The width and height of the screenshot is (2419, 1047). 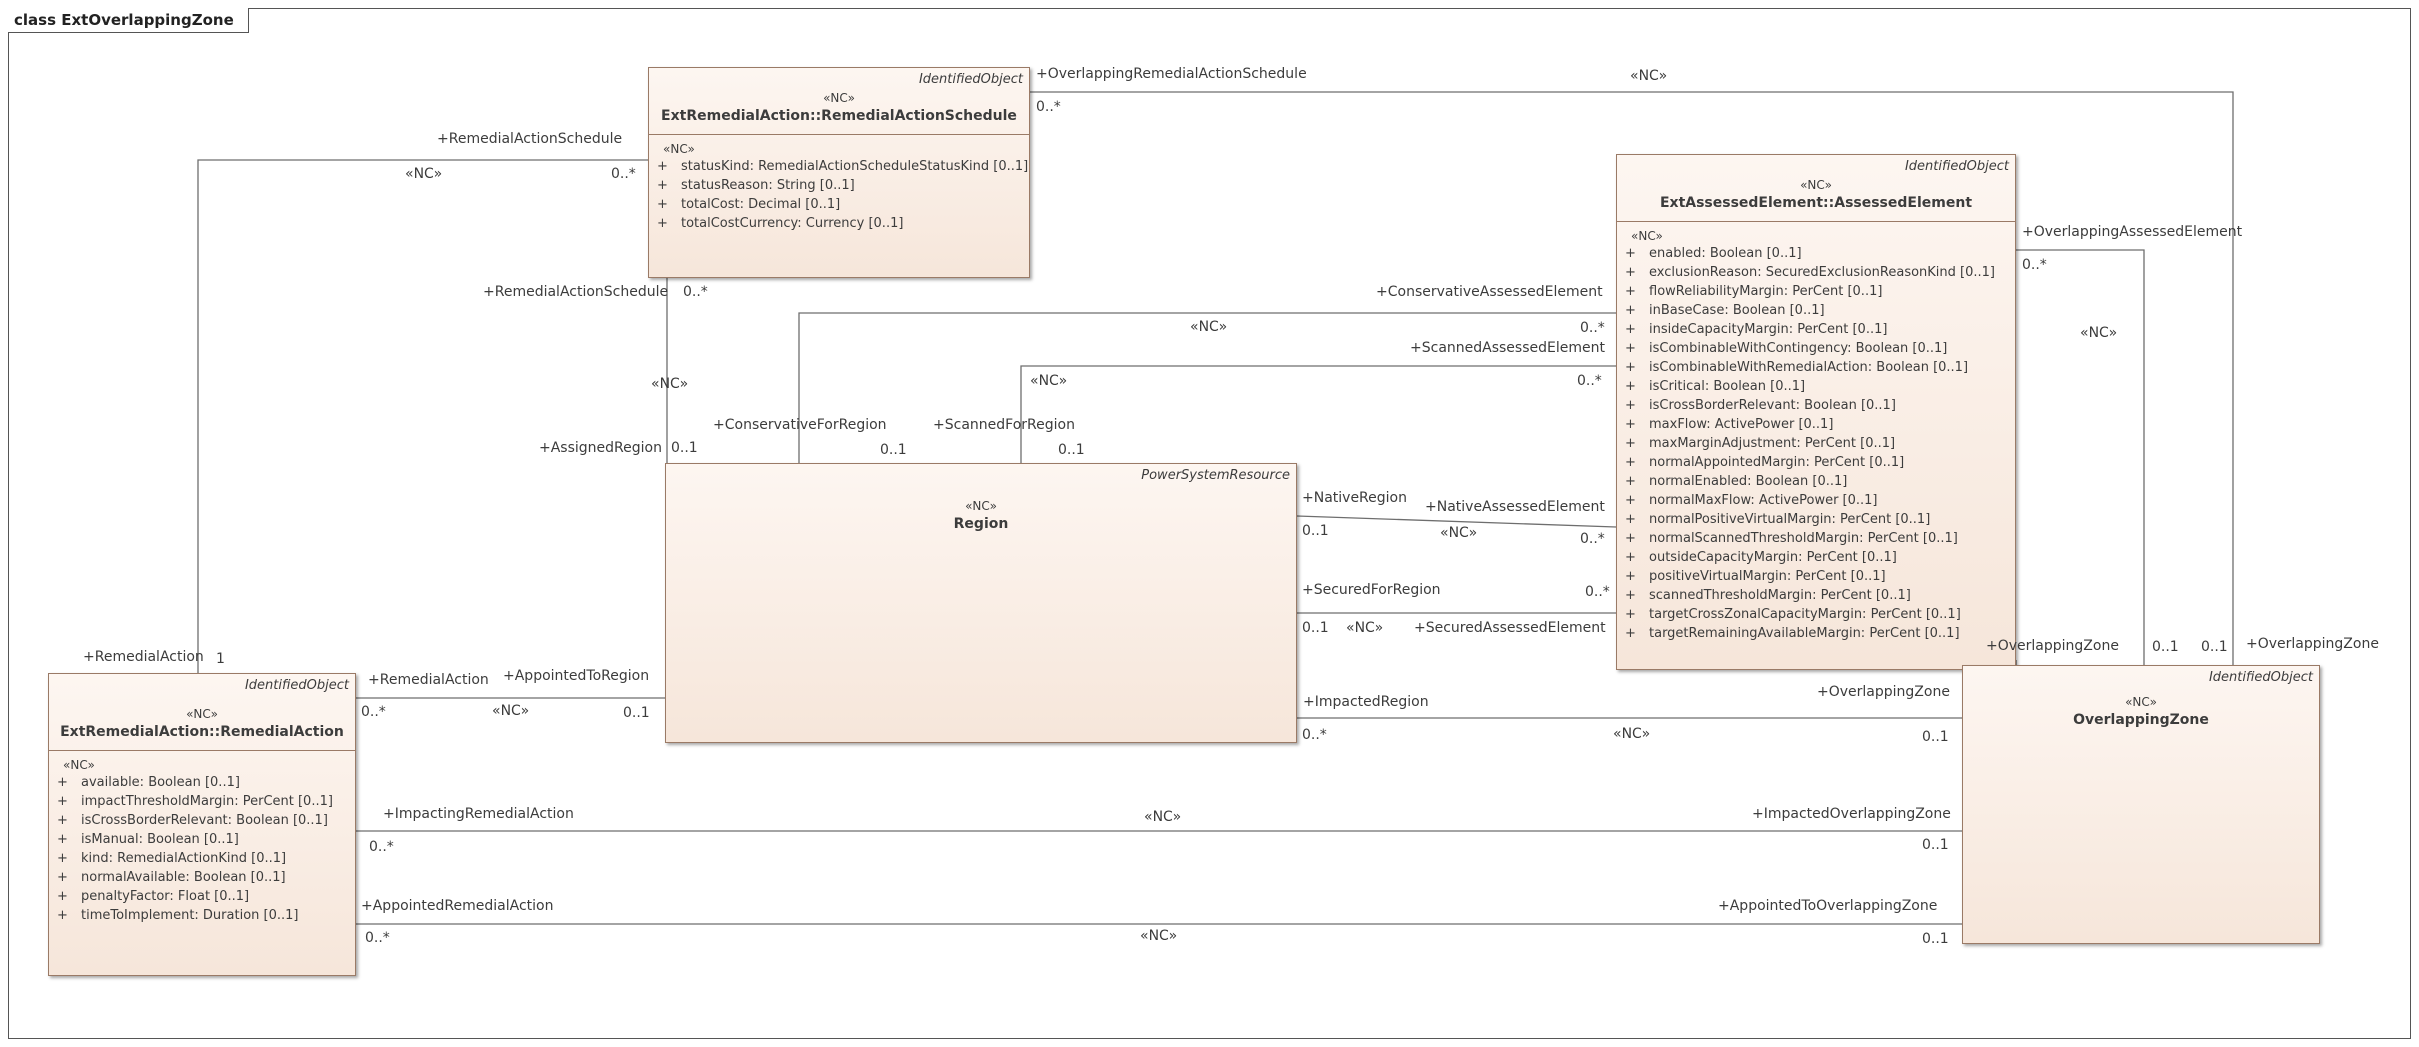 What do you see at coordinates (160, 839) in the screenshot?
I see `attribute-text: isManual: Boolean [0..1]` at bounding box center [160, 839].